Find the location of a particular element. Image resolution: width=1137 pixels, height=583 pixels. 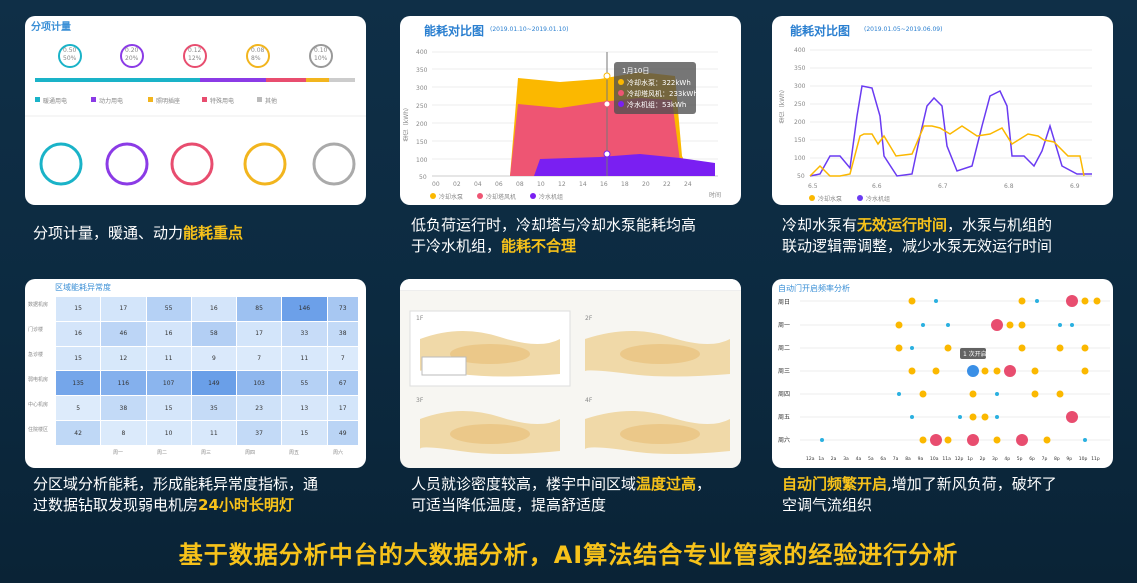

heatmap-cell: 10 is located at coordinates (168, 433).